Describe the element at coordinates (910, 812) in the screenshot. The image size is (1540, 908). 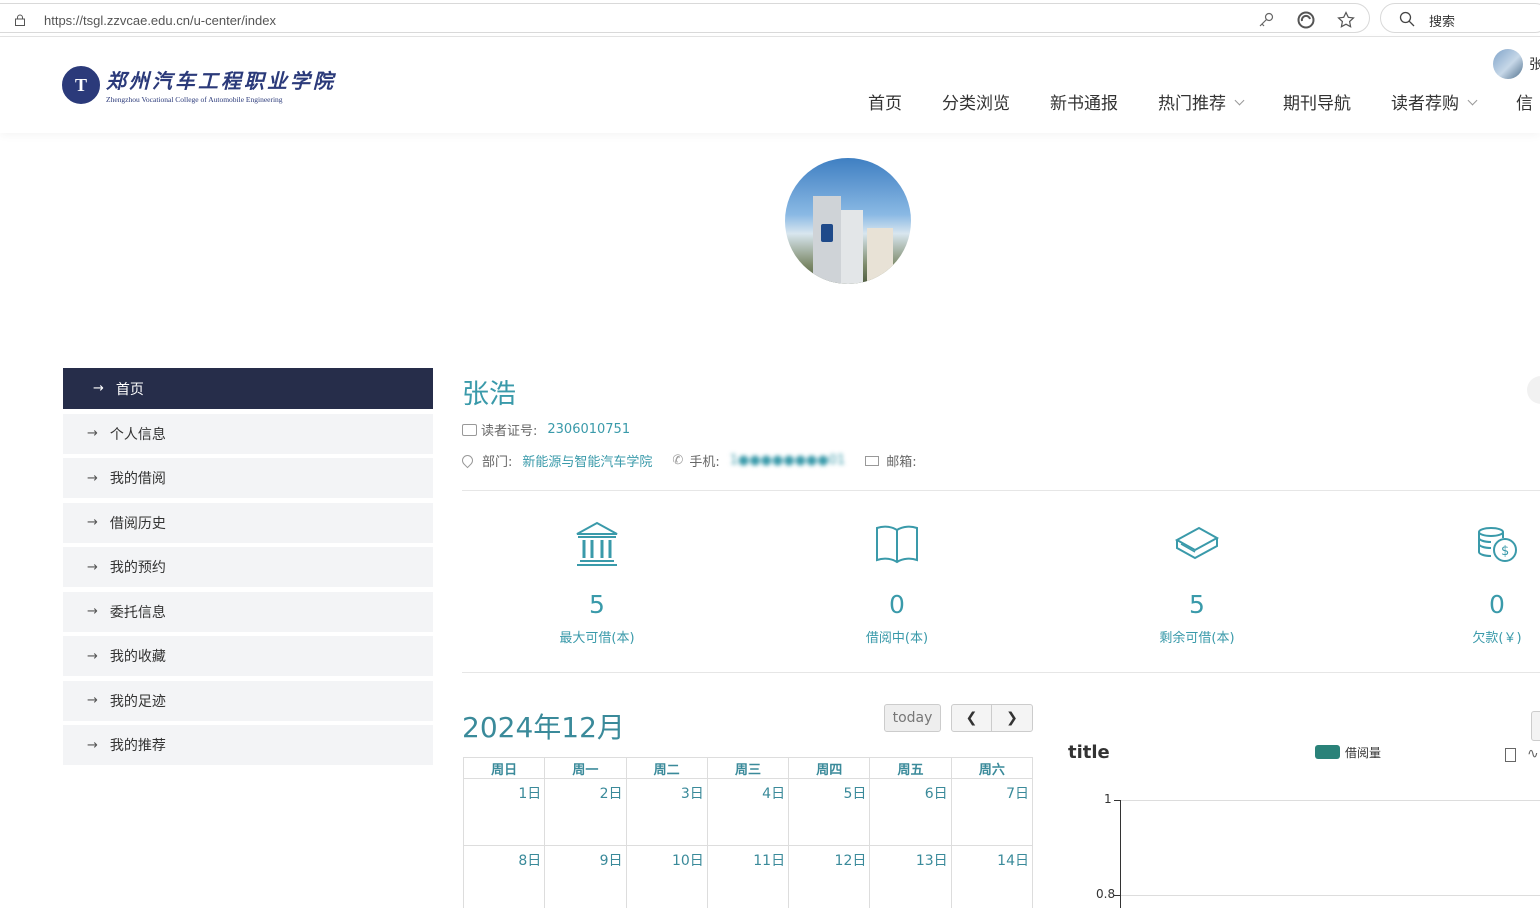
I see `calendar-day: 6日` at that location.